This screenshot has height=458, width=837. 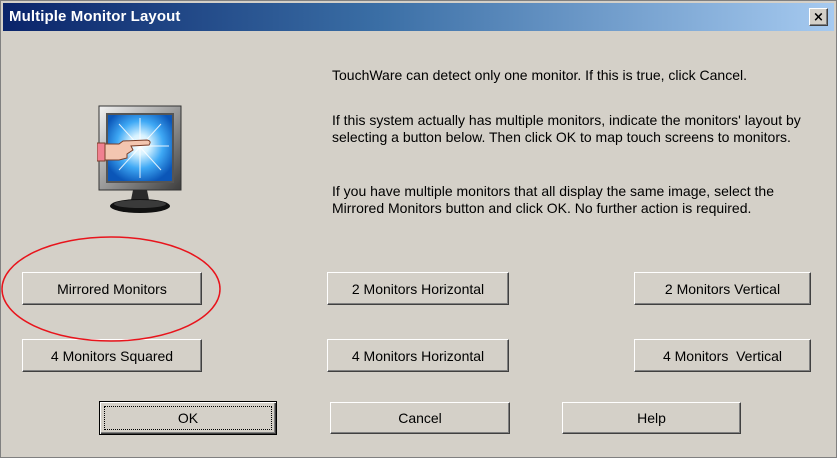 I want to click on title-bar: Multiple Monitor Layout ×, so click(x=418, y=17).